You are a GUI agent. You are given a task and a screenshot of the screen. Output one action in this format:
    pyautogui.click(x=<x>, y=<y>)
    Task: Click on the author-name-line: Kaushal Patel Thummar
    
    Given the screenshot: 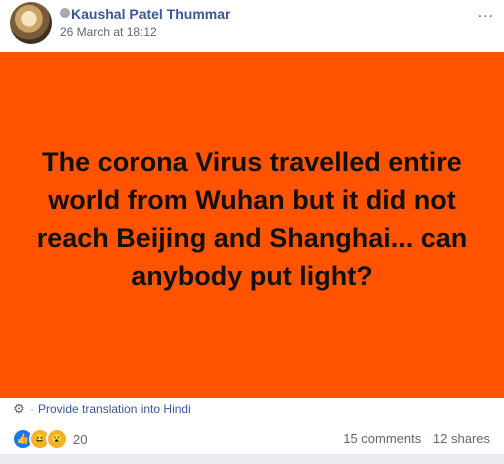 What is the action you would take?
    pyautogui.click(x=145, y=14)
    